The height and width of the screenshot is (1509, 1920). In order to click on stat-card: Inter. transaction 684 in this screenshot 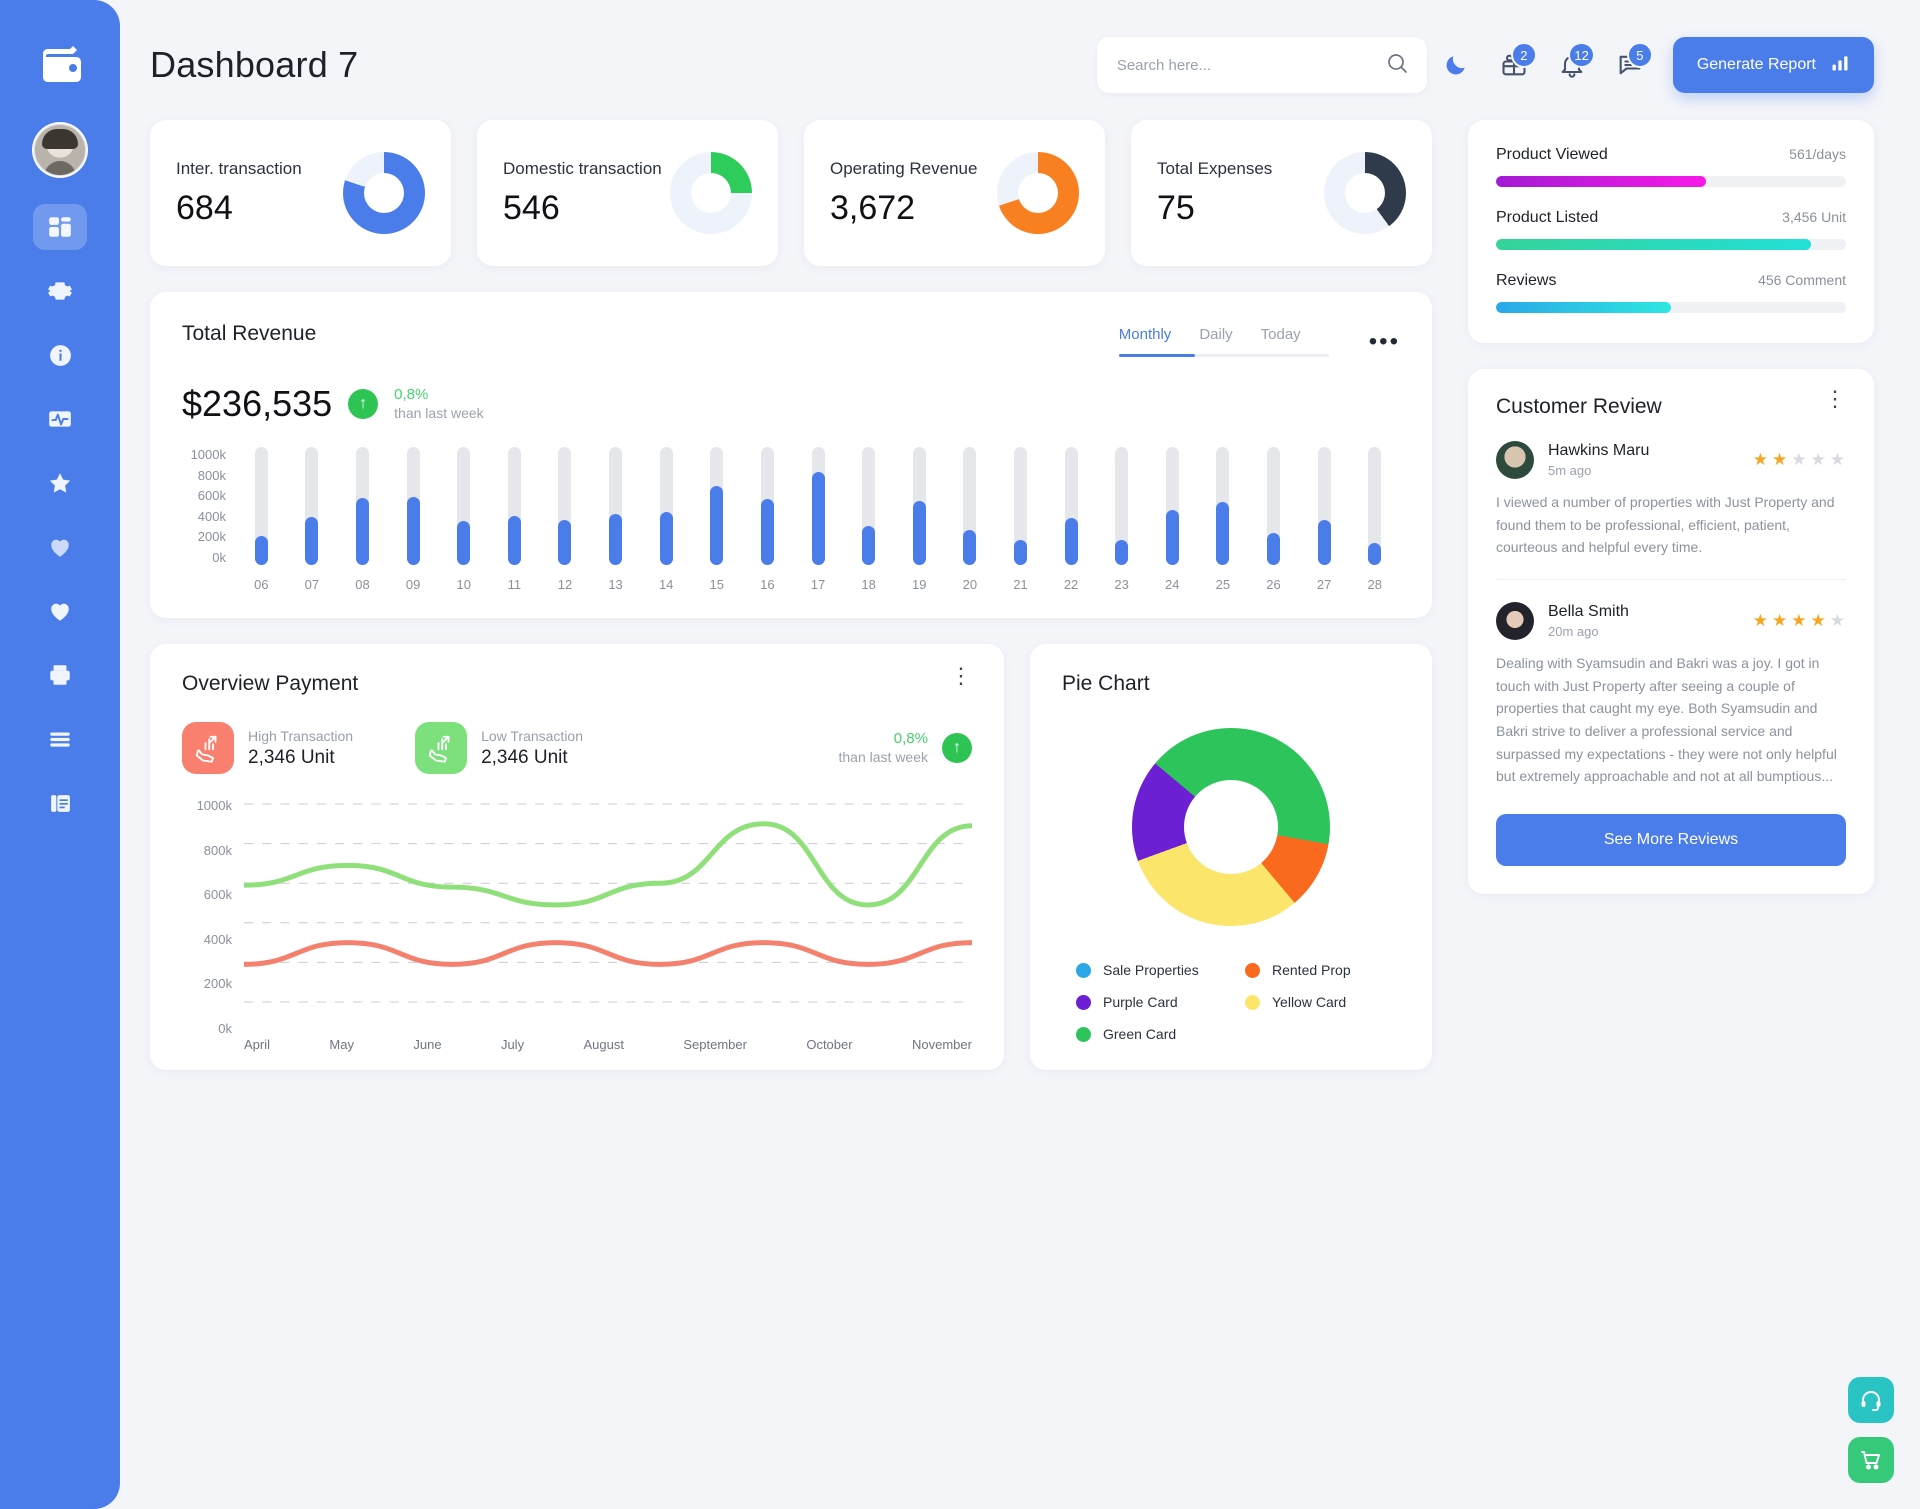, I will do `click(300, 193)`.